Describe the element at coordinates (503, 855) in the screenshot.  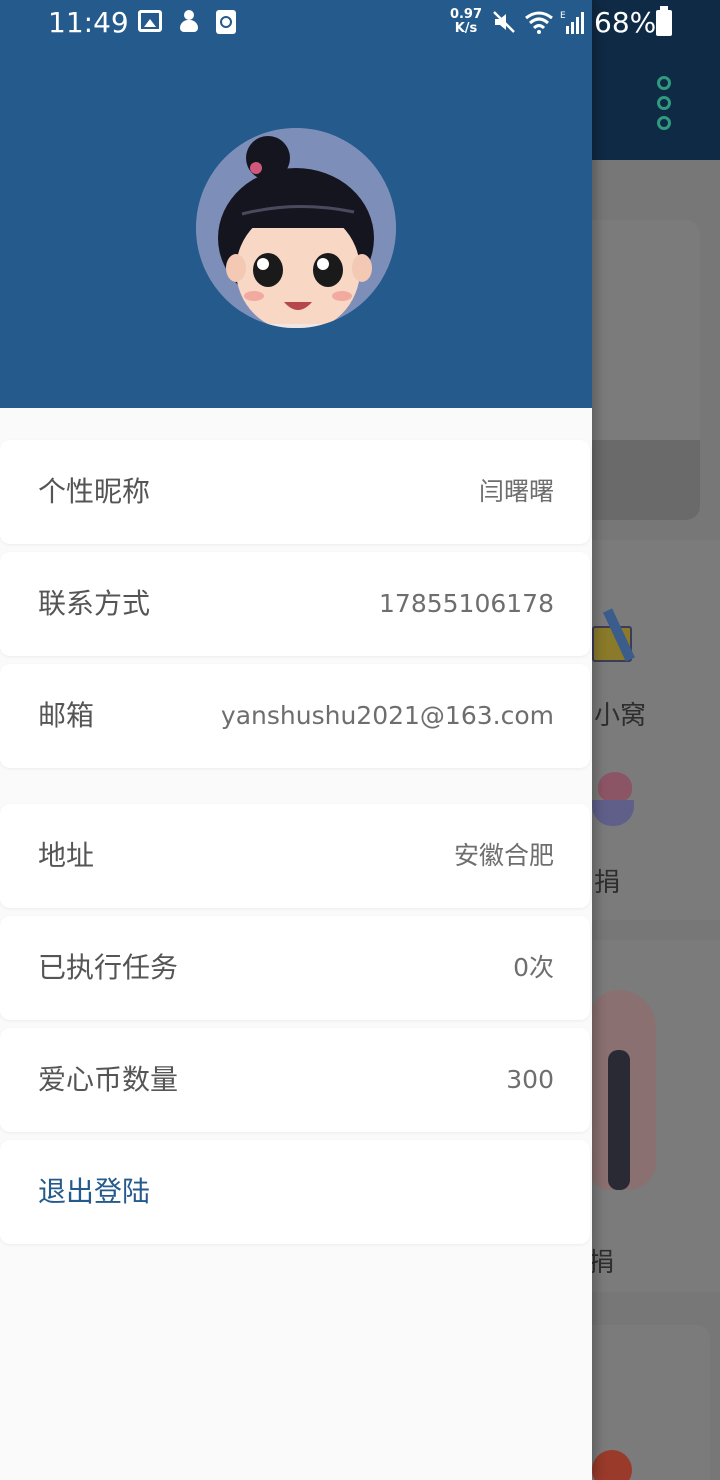
I see `address-value: 安徽合肥` at that location.